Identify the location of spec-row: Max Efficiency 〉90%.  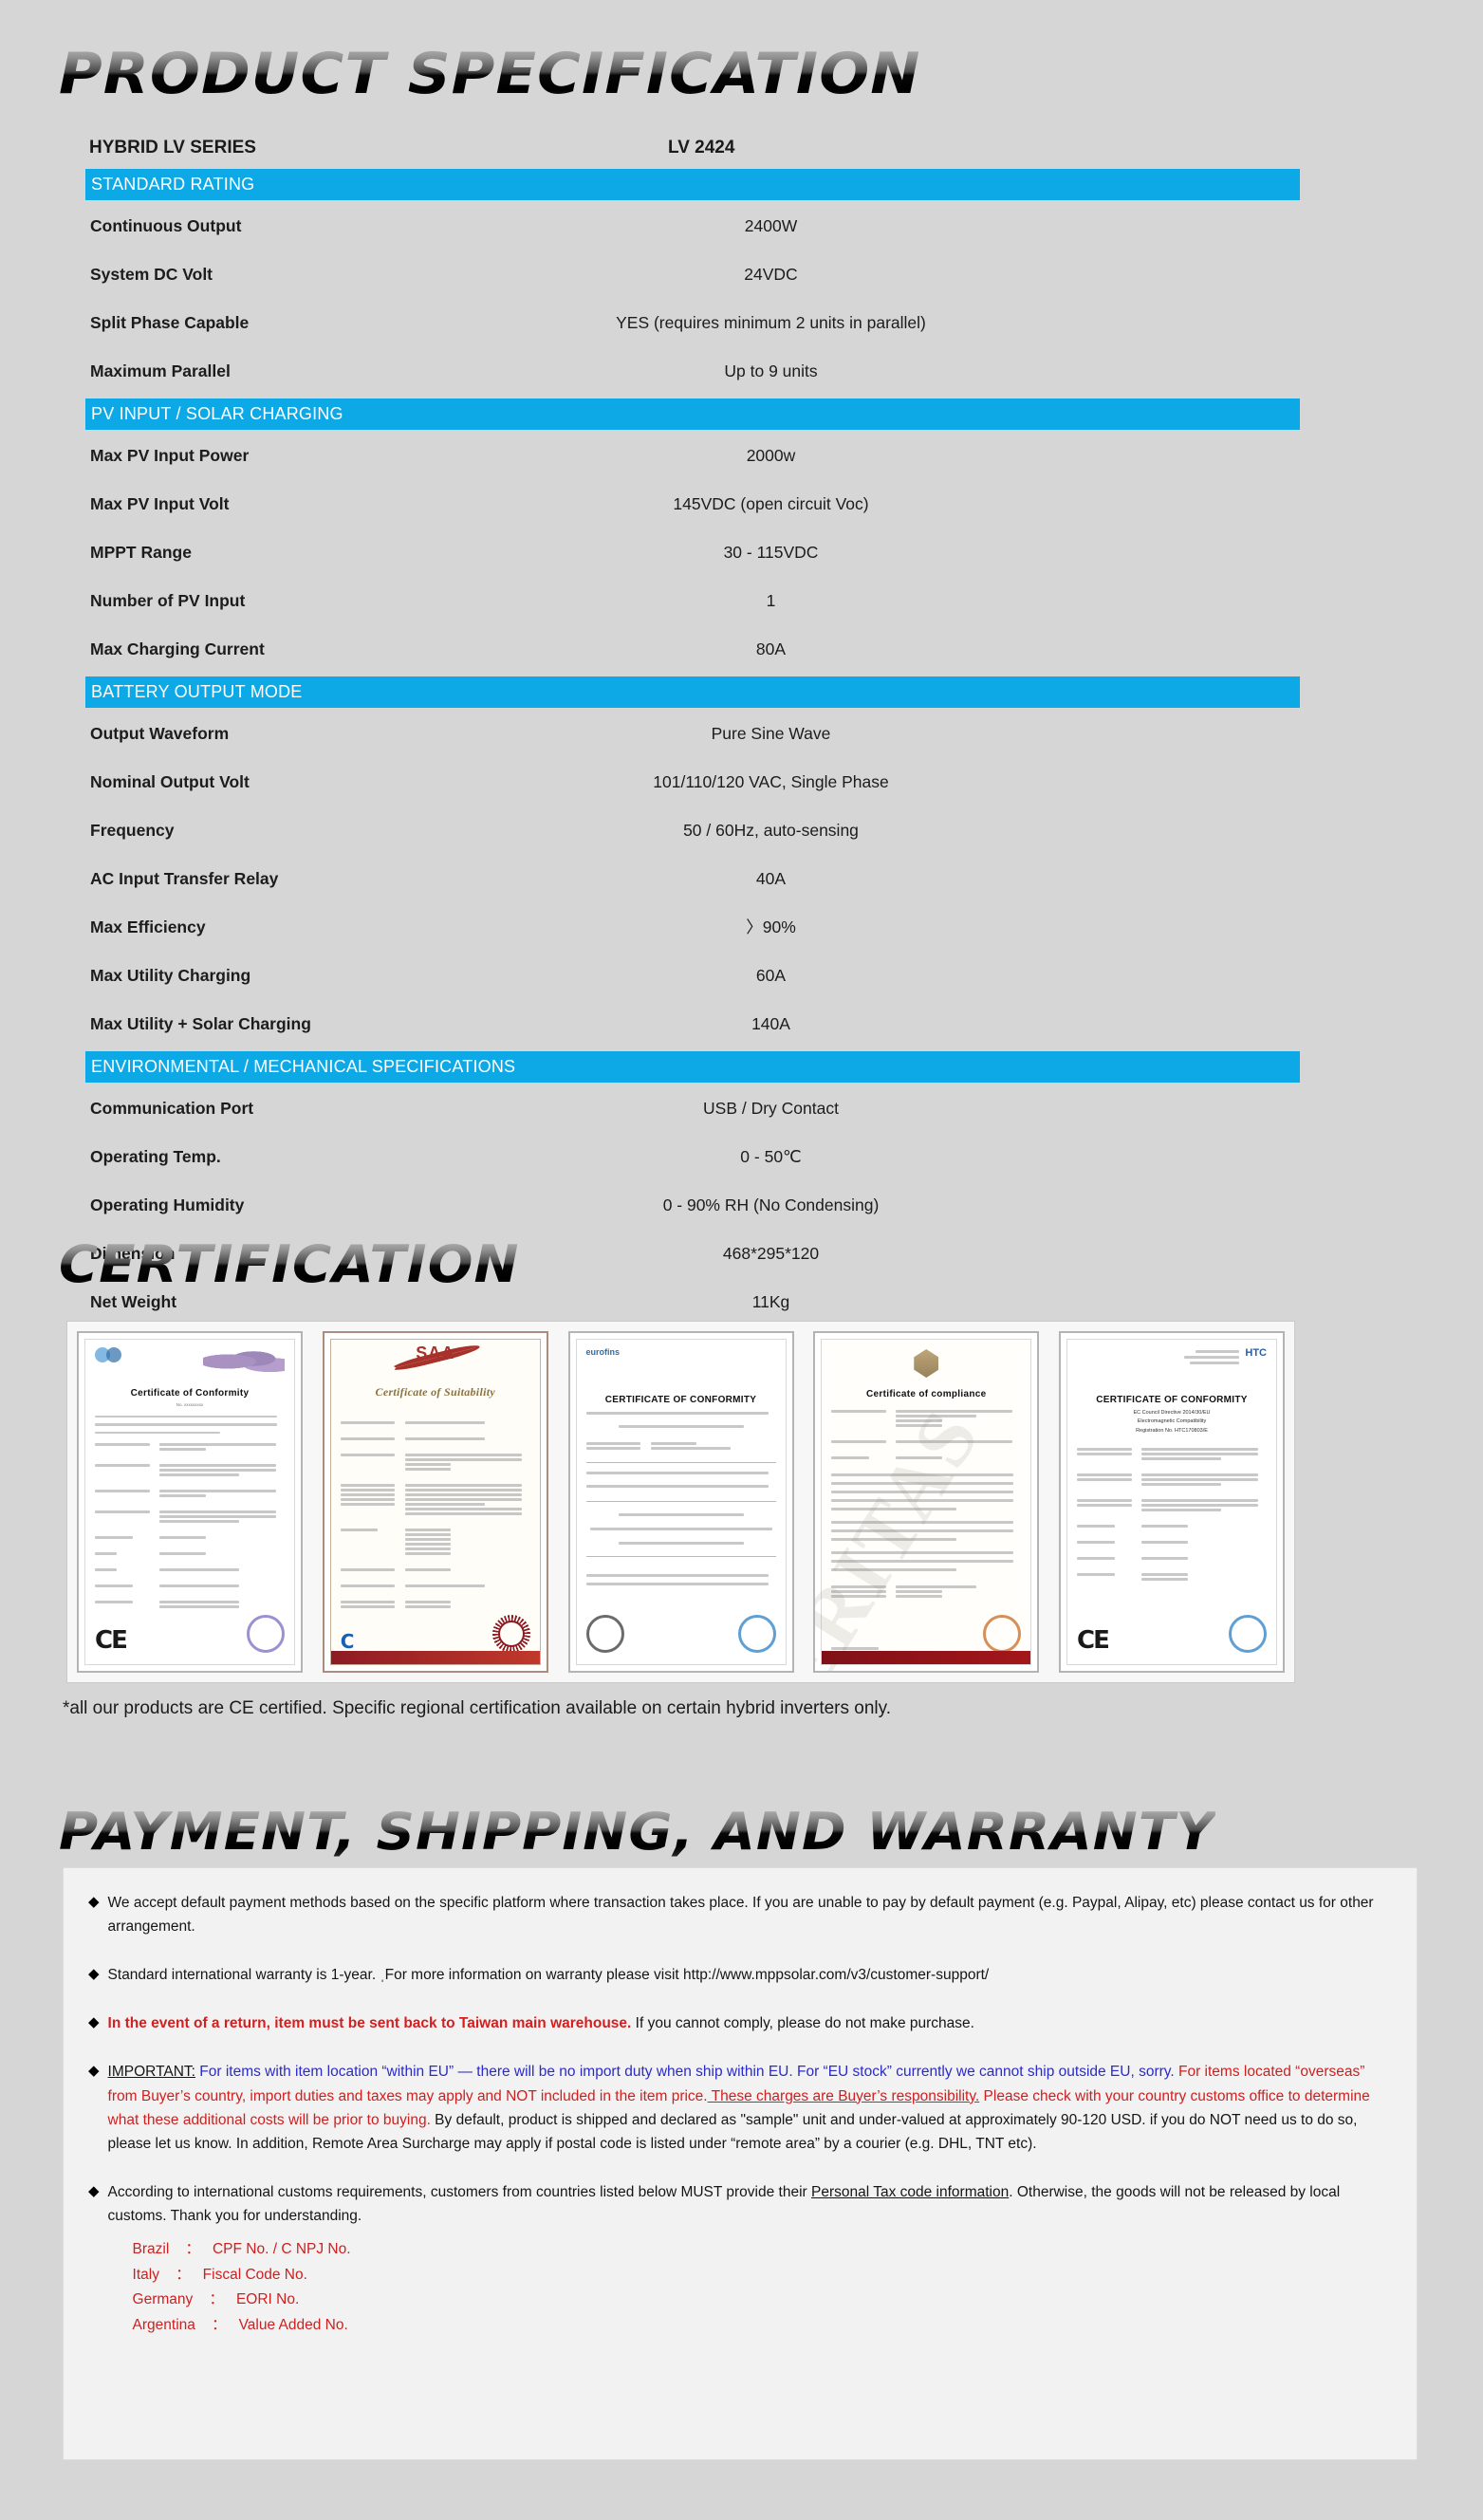
(693, 927).